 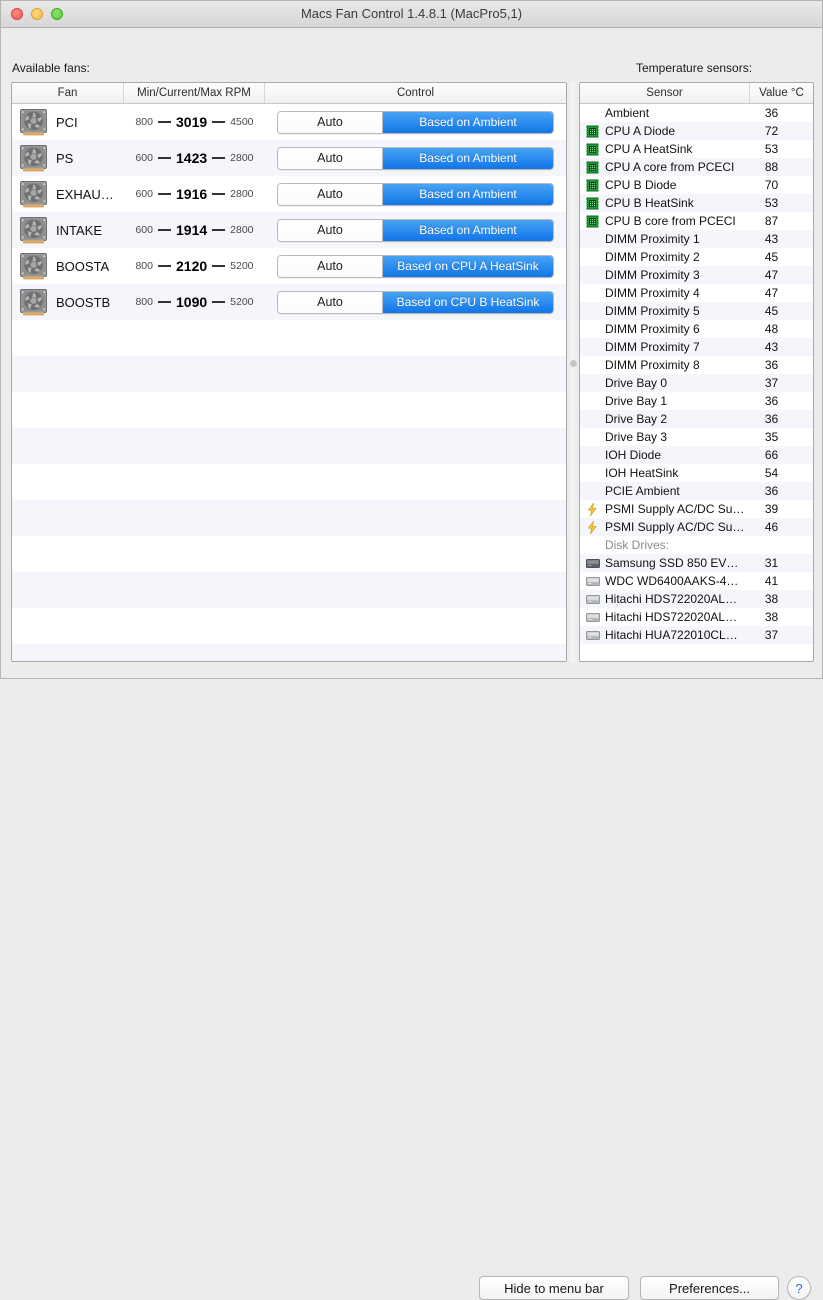 I want to click on bolt-icon, so click(x=592, y=509).